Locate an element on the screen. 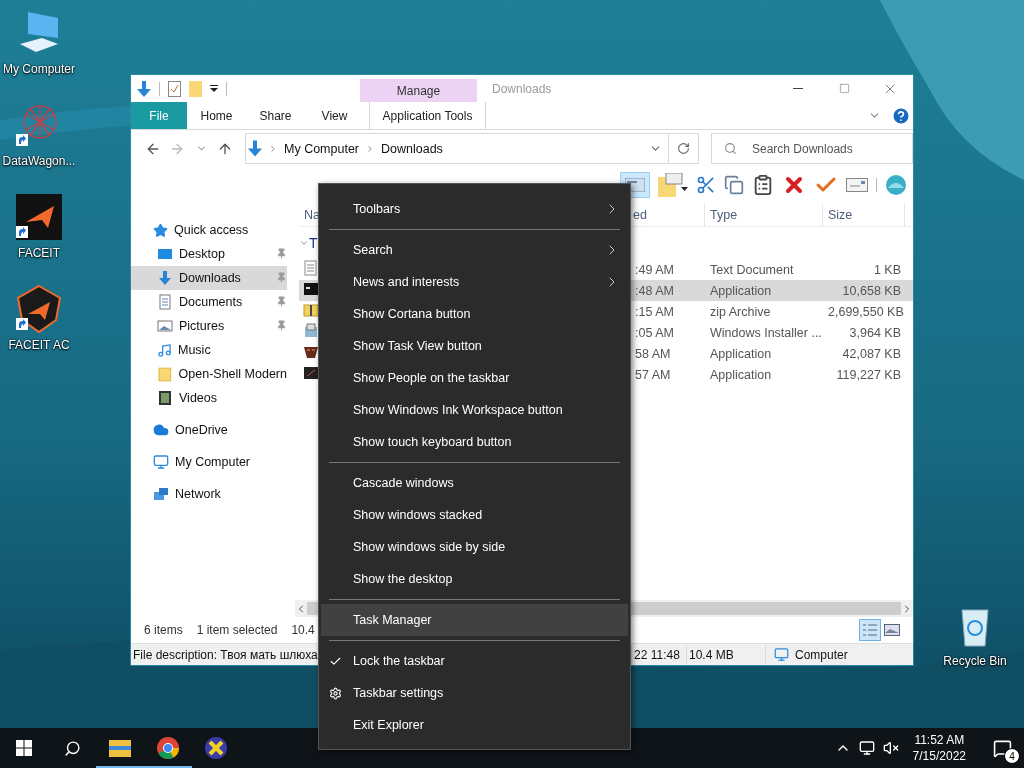 Image resolution: width=1024 pixels, height=768 pixels. item-count: 6 items is located at coordinates (163, 630).